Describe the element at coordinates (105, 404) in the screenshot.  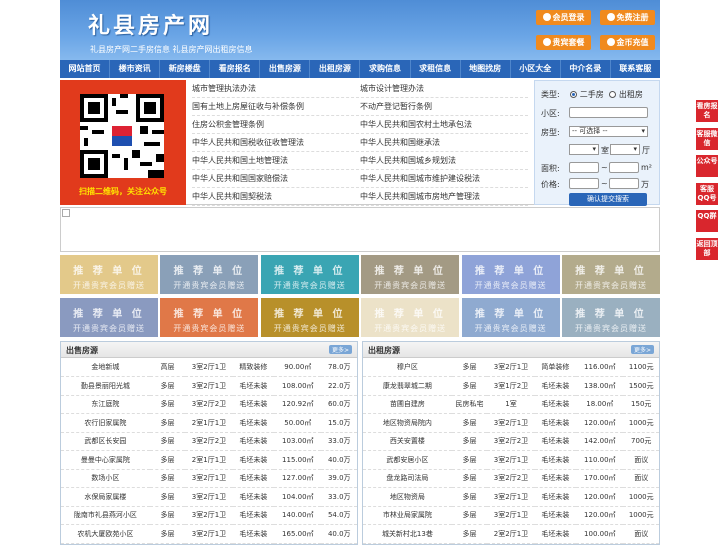
I see `table-cell: 东江庭院` at that location.